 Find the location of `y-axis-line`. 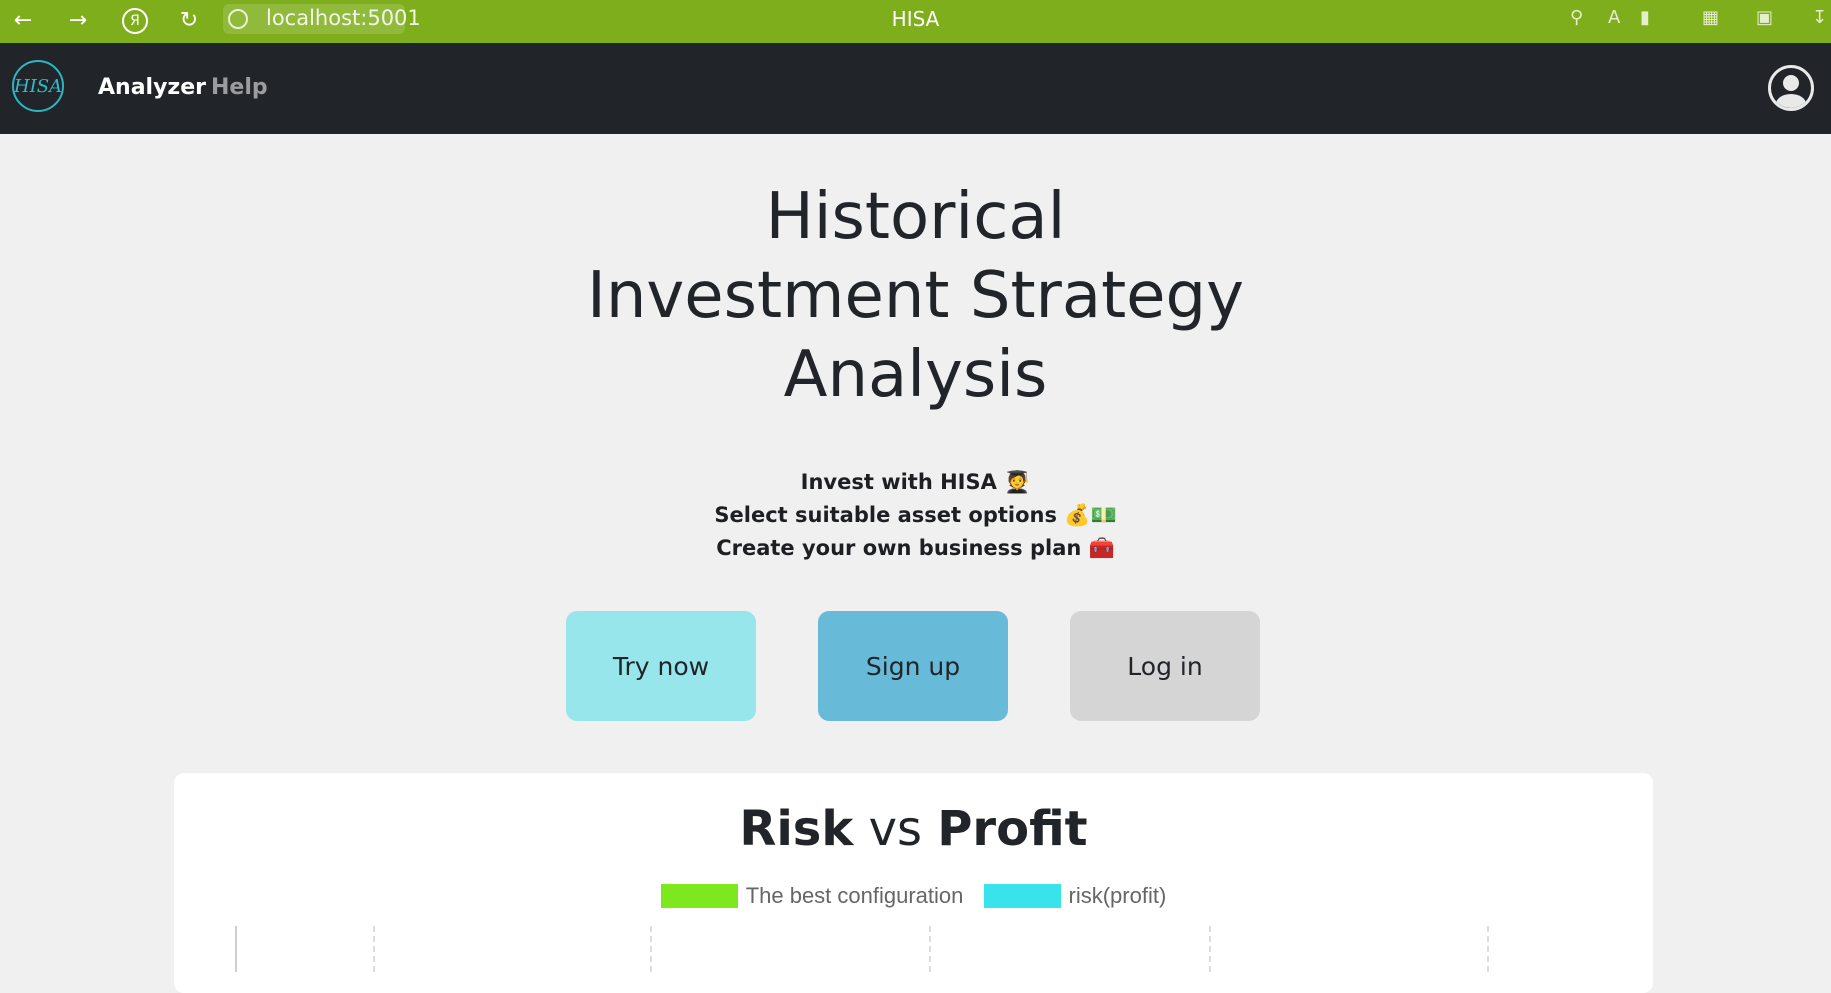

y-axis-line is located at coordinates (236, 949).